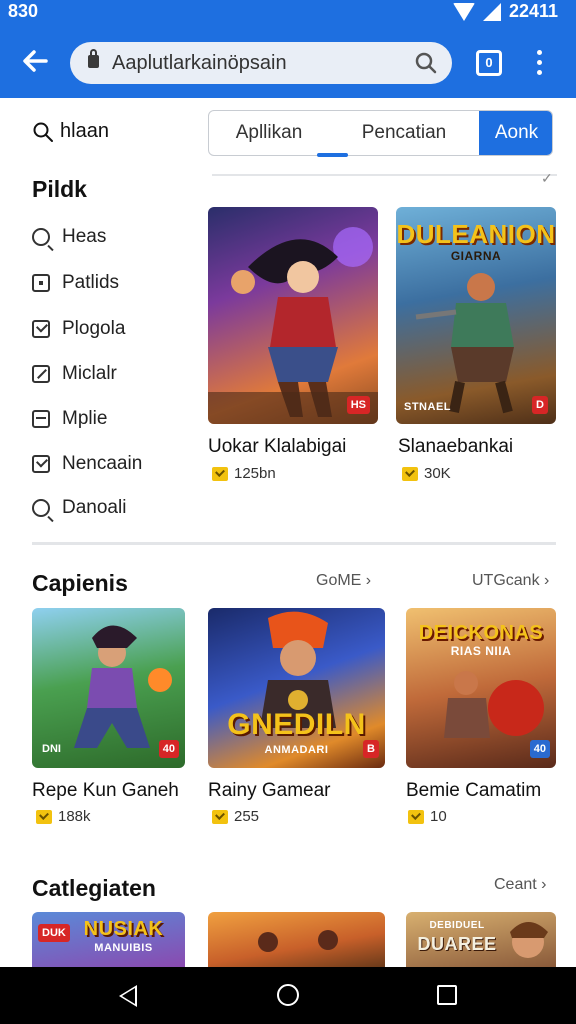  Describe the element at coordinates (74, 816) in the screenshot. I see `game-count: 188k` at that location.